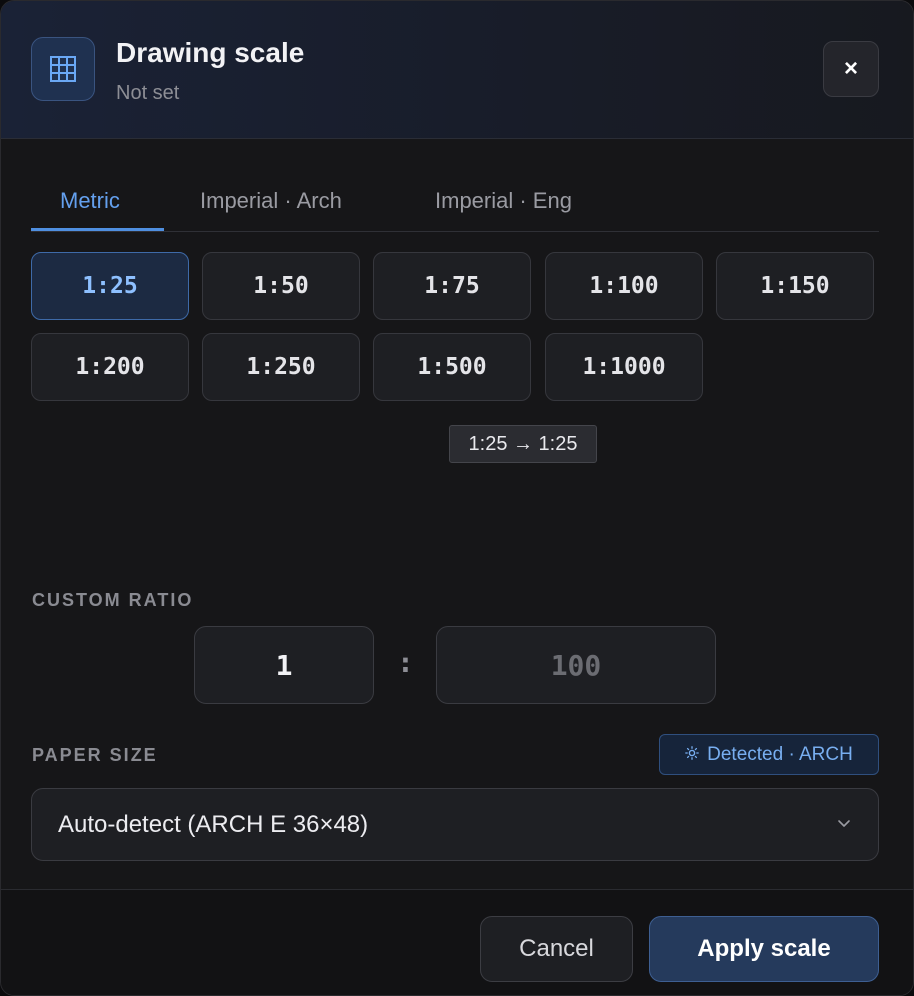  I want to click on dialog-footer: Cancel Apply scale, so click(457, 942).